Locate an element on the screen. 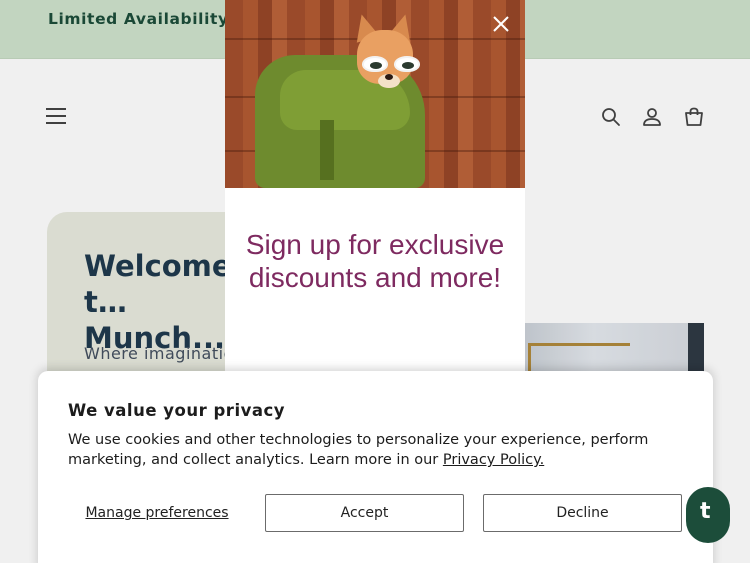 This screenshot has width=750, height=563. manage-preferences-button: Manage preferences is located at coordinates (157, 513).